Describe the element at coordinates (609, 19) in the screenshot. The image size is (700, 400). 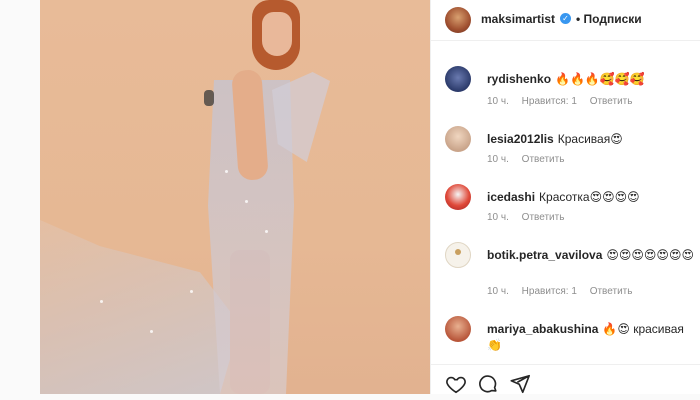
I see `follow-status-button: • Подписки` at that location.